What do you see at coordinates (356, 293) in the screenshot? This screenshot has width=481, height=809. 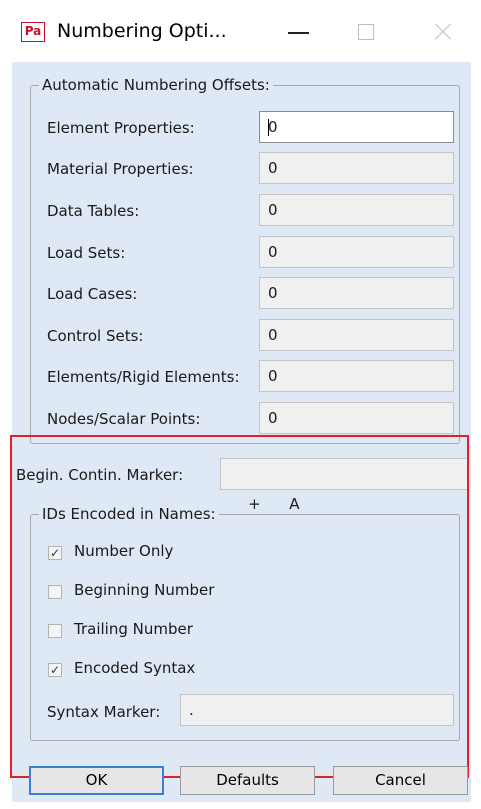 I see `load-cases-field: 0` at bounding box center [356, 293].